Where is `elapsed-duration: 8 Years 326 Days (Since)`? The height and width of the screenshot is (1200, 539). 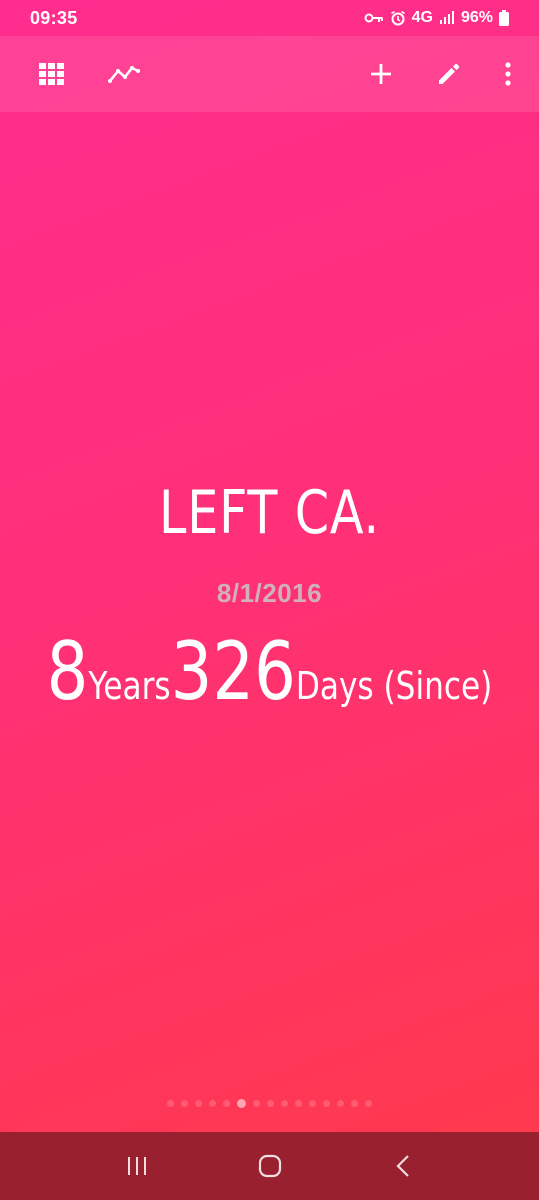 elapsed-duration: 8 Years 326 Days (Since) is located at coordinates (269, 671).